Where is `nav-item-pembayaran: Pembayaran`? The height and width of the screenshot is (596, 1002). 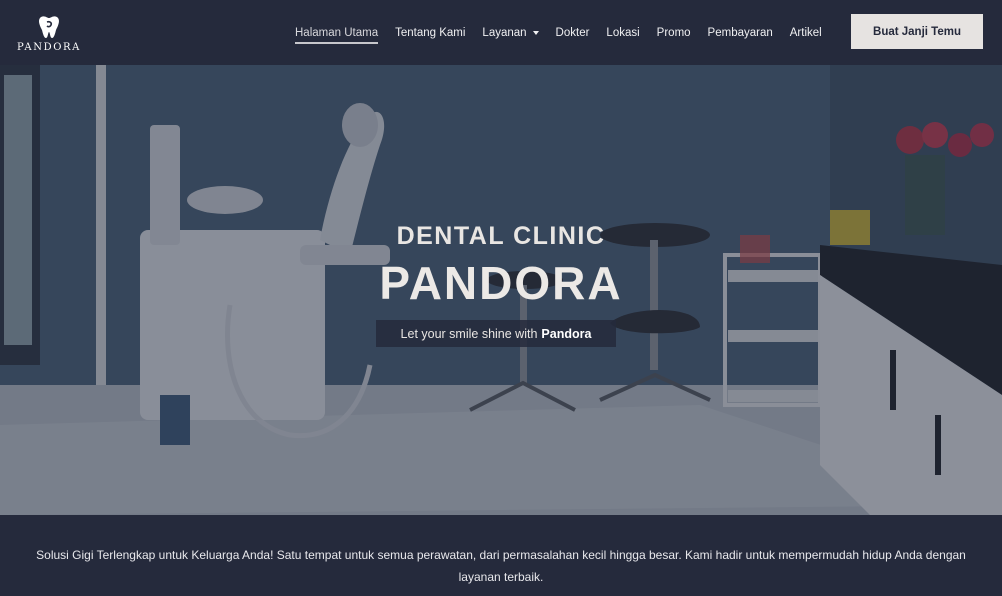 nav-item-pembayaran: Pembayaran is located at coordinates (740, 32).